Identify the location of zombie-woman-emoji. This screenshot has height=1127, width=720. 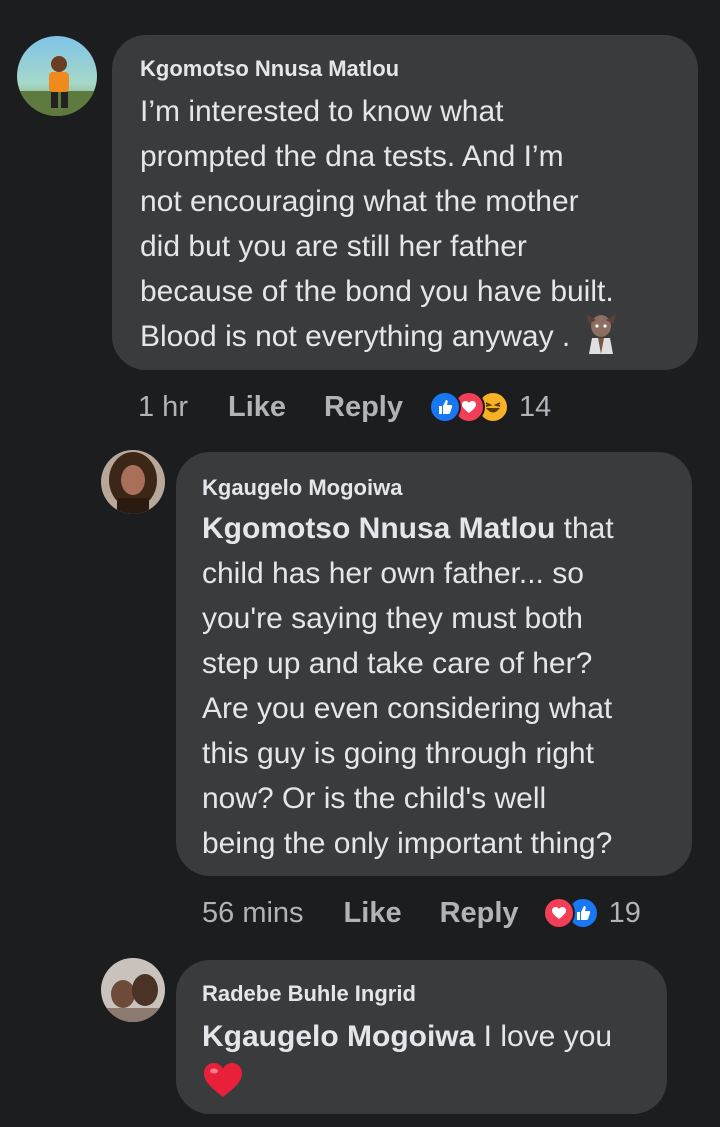
(601, 340).